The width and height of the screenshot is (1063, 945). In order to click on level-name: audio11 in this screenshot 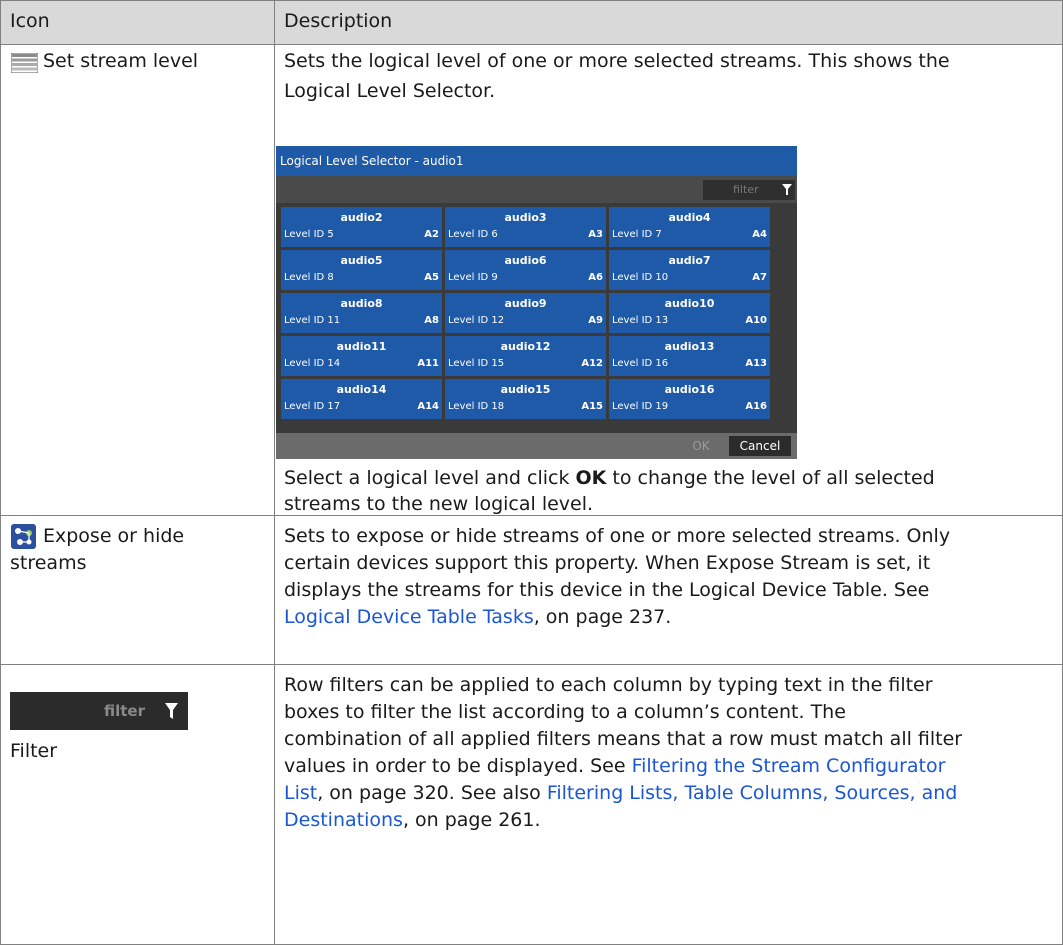, I will do `click(361, 346)`.